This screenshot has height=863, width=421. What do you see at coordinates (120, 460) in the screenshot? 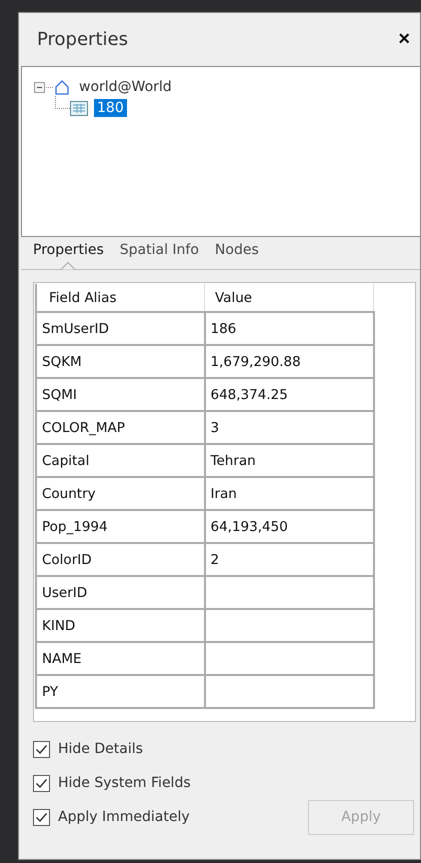
I see `table-cell: Capital` at bounding box center [120, 460].